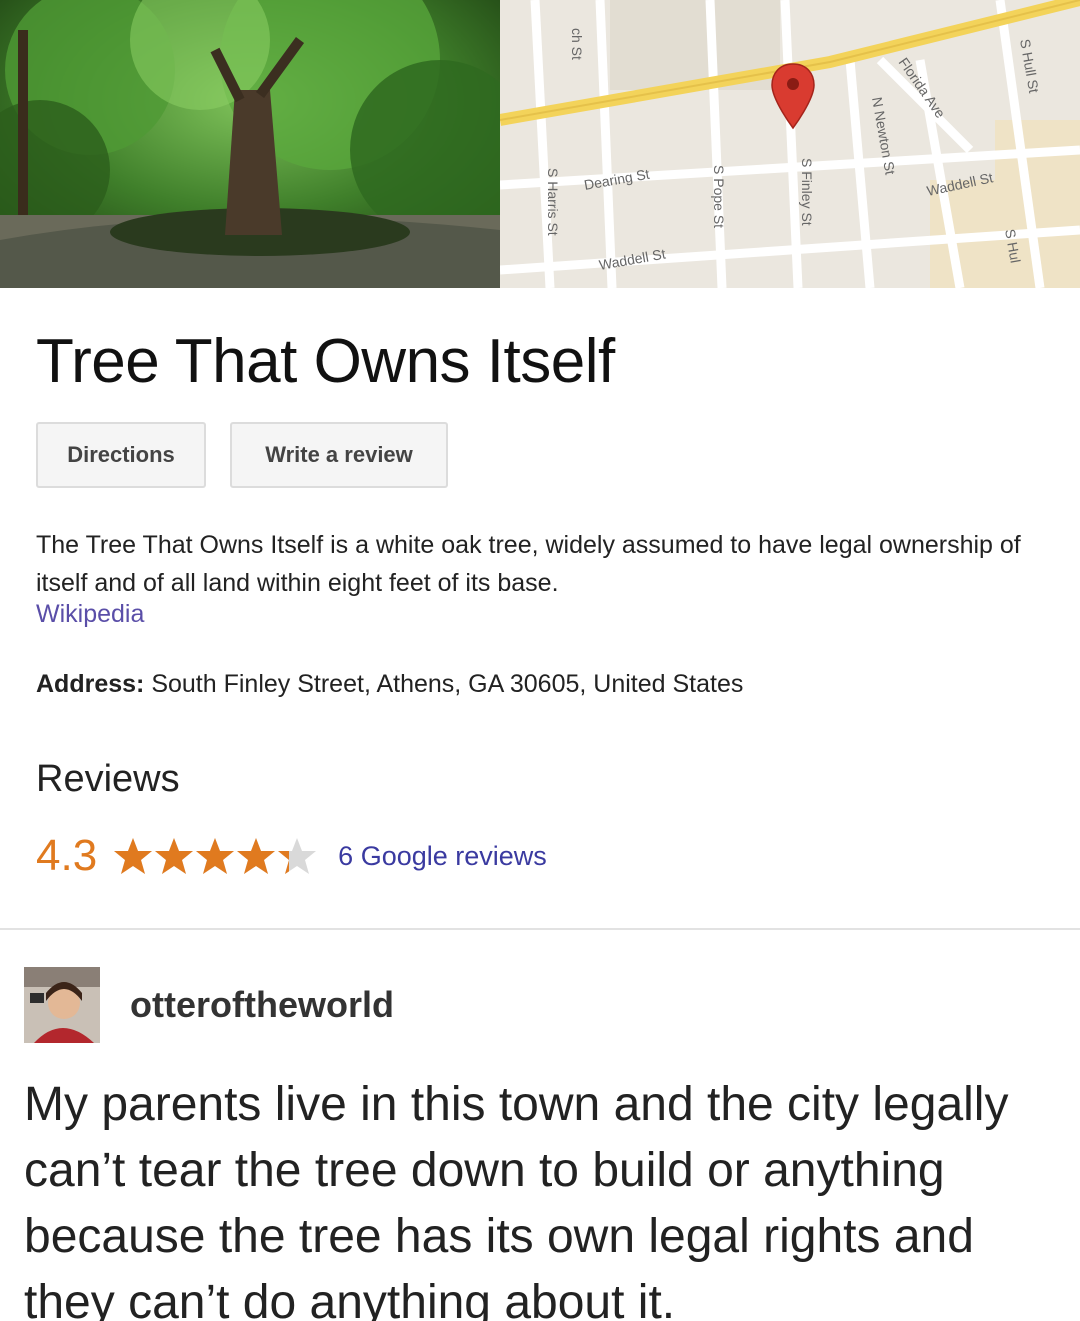 The height and width of the screenshot is (1321, 1080). I want to click on post-username: otteroftheworld, so click(262, 1005).